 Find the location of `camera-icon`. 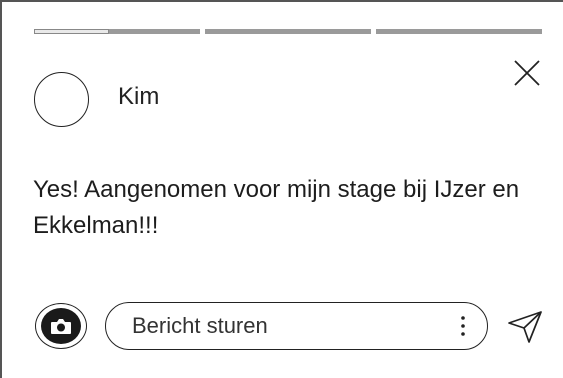

camera-icon is located at coordinates (61, 326).